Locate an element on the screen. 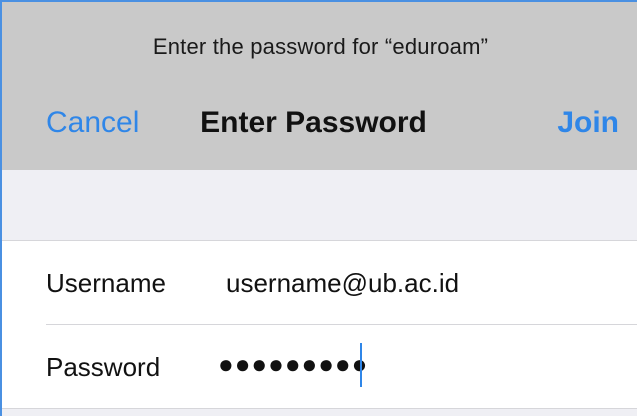 The image size is (637, 416). dialog-title-text: Enter Password is located at coordinates (313, 122).